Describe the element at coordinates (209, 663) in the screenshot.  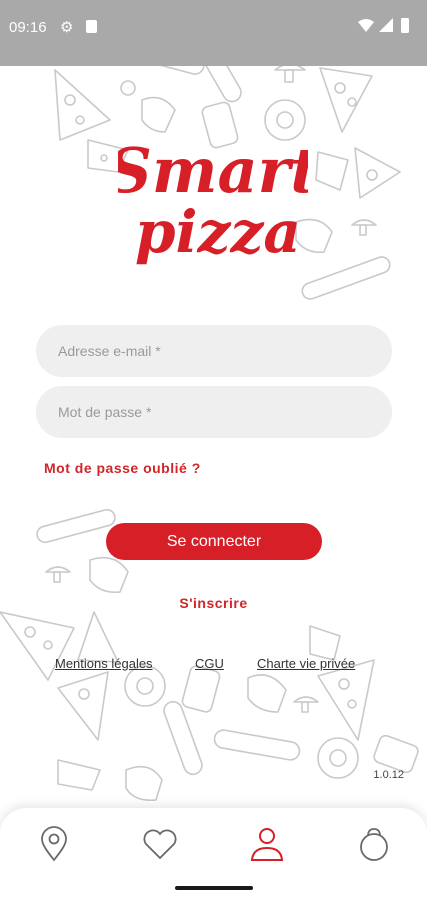
I see `cgu-link: CGU` at that location.